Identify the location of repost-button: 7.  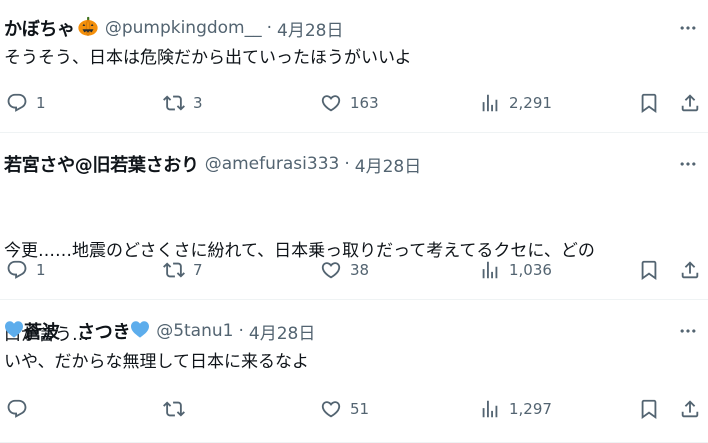
(183, 270).